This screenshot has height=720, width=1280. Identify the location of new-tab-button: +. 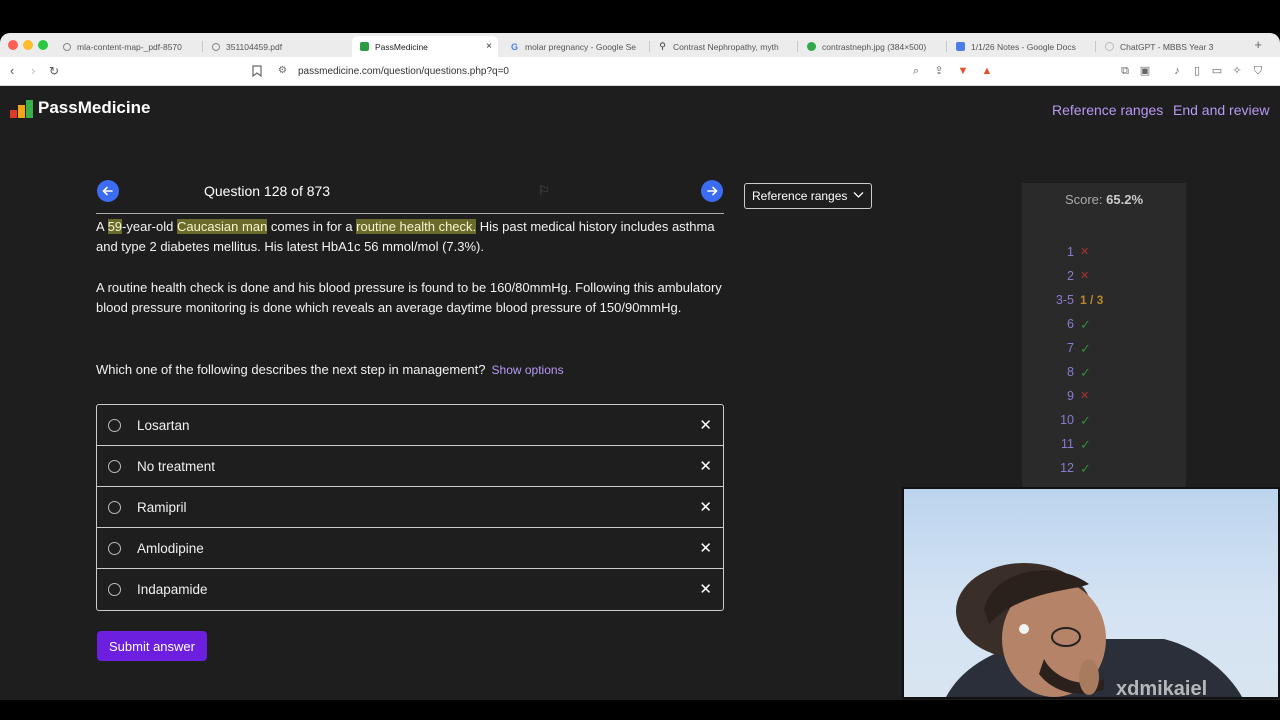
(1258, 44).